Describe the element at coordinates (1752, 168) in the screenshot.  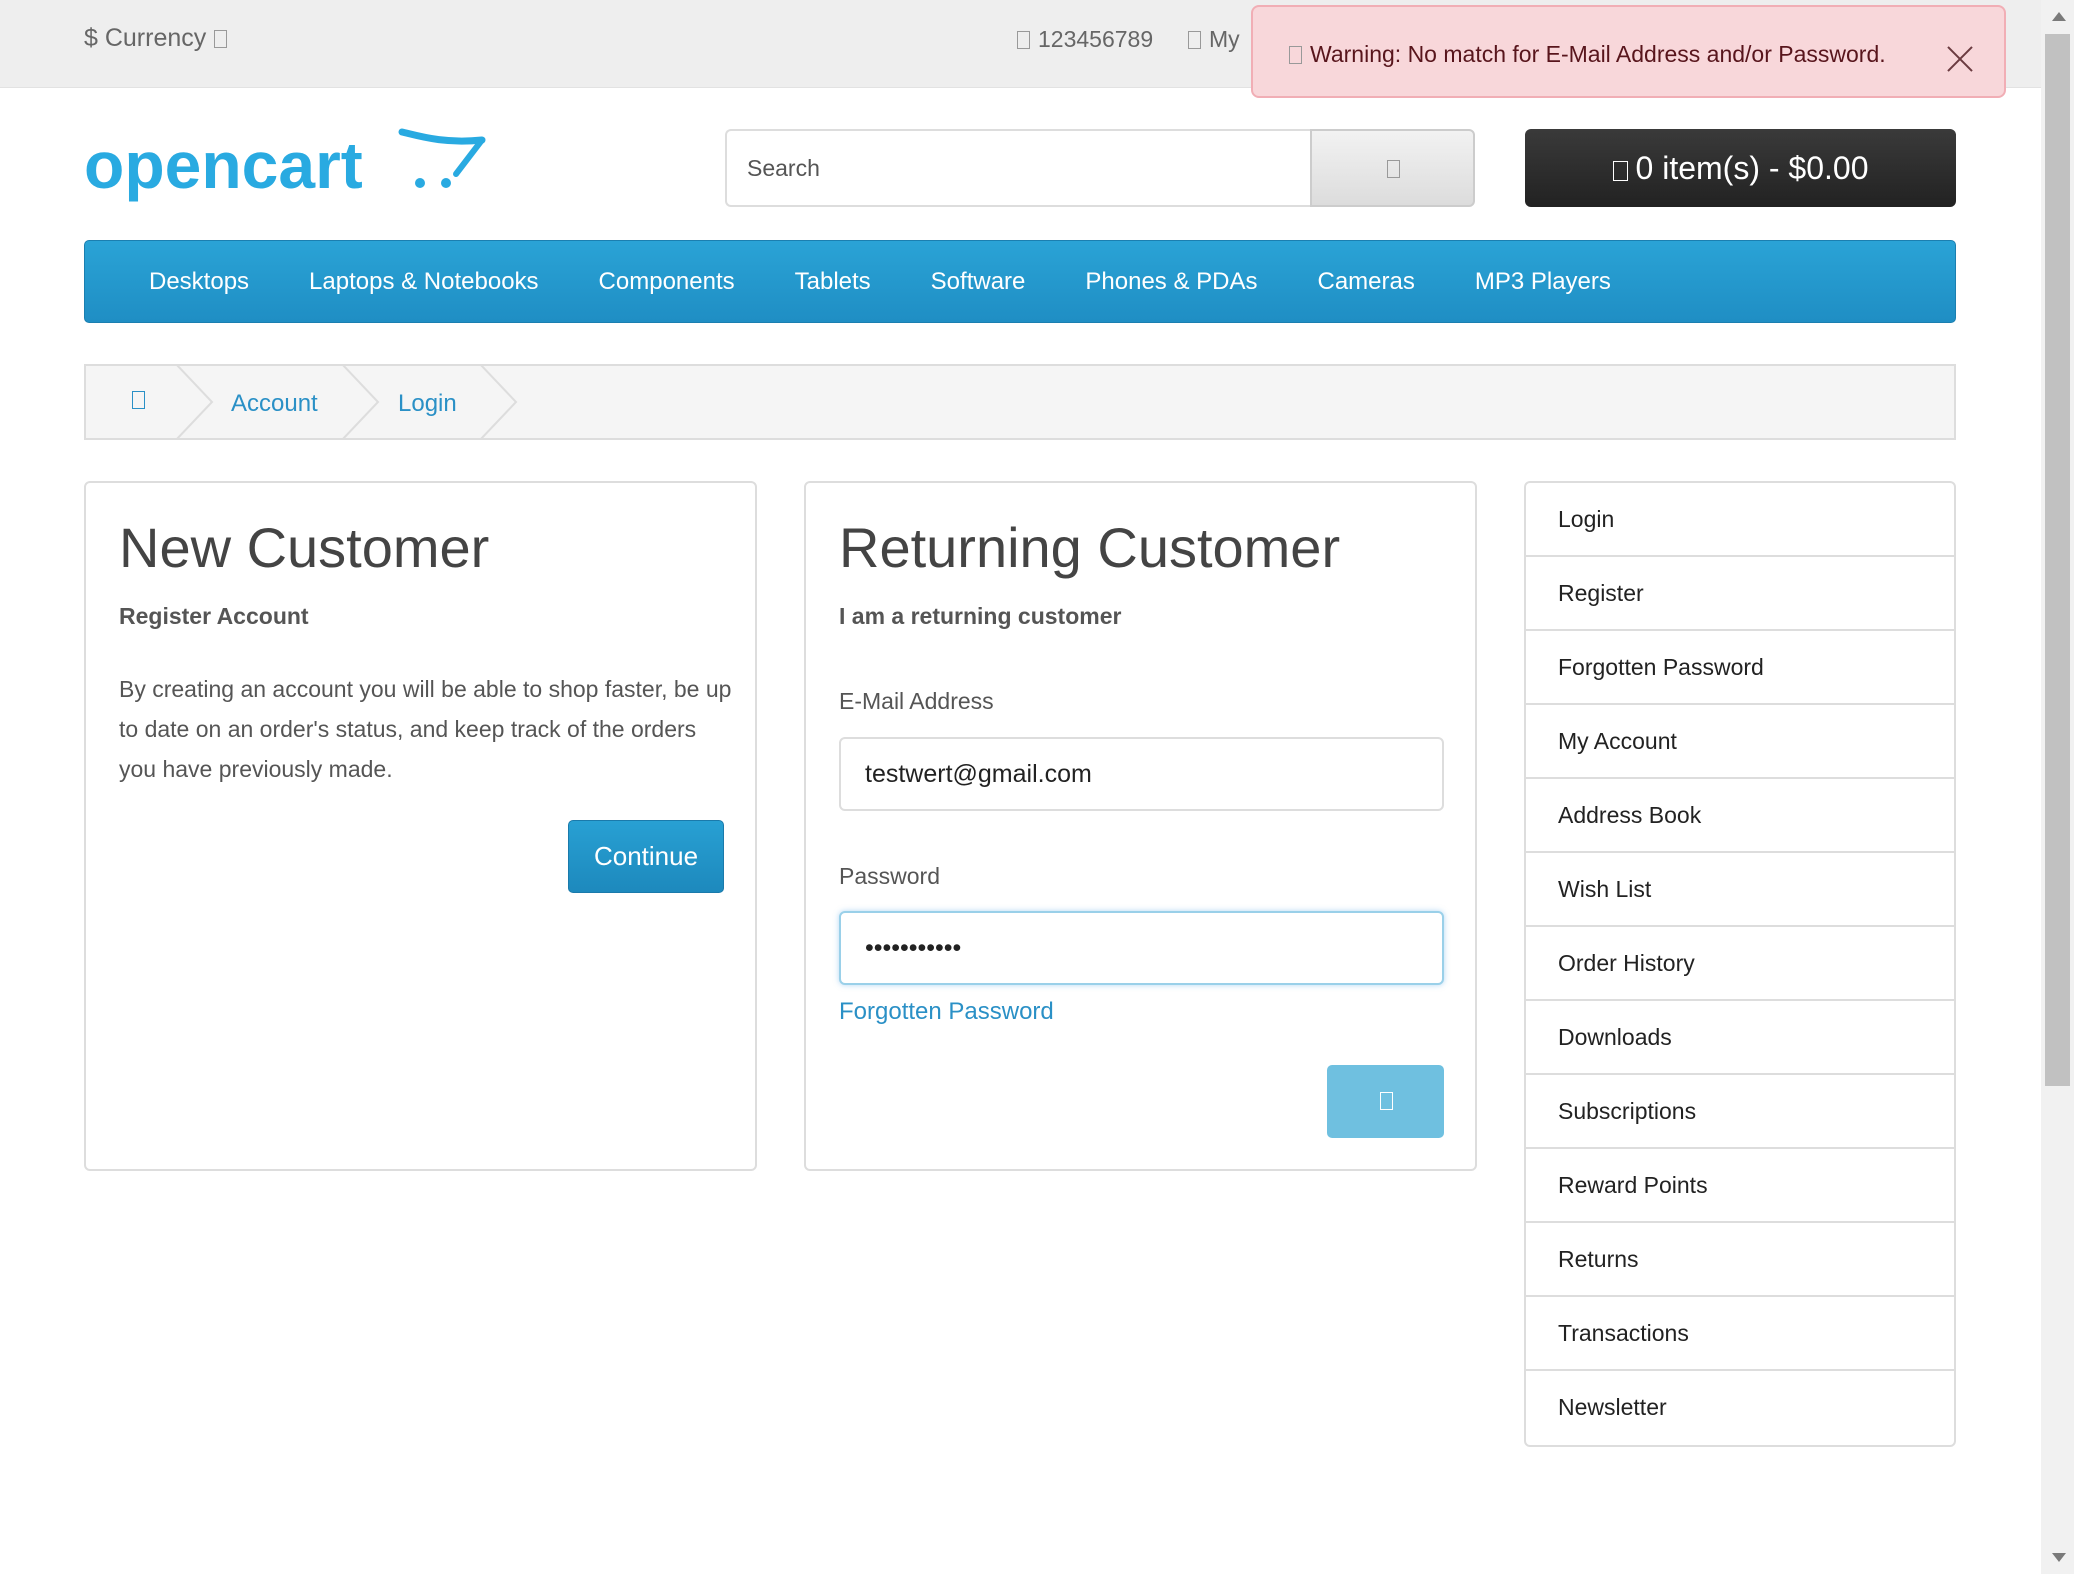
I see `cart-label: 0 item(s) - $0.00` at that location.